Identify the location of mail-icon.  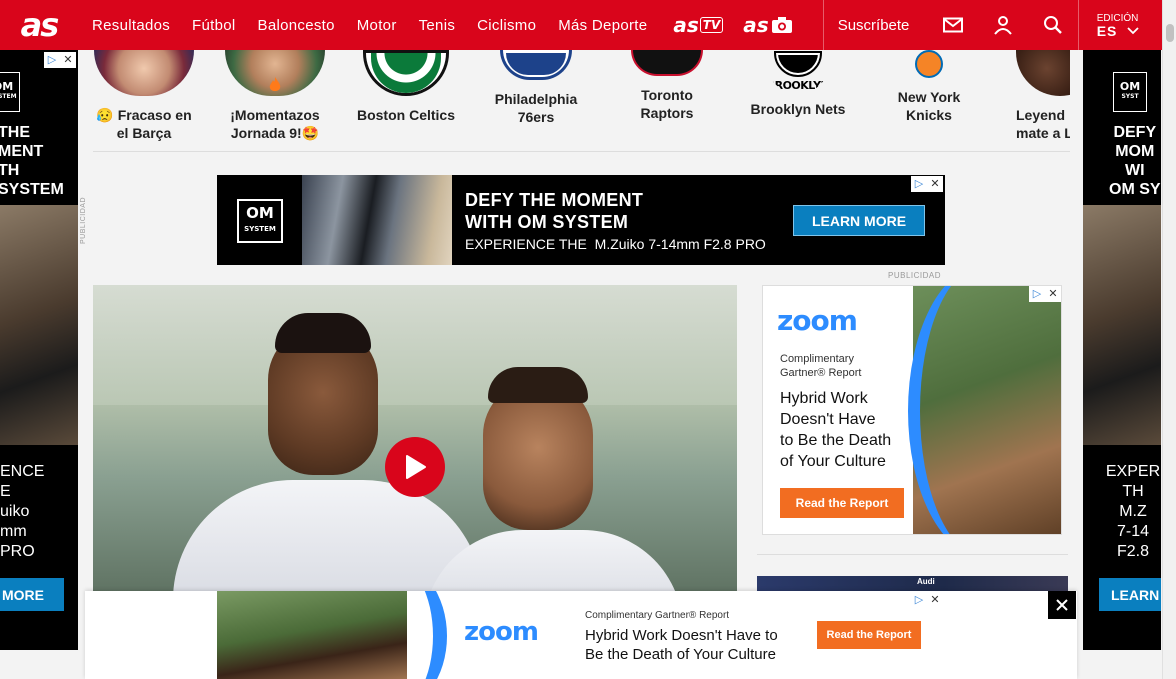
(953, 25).